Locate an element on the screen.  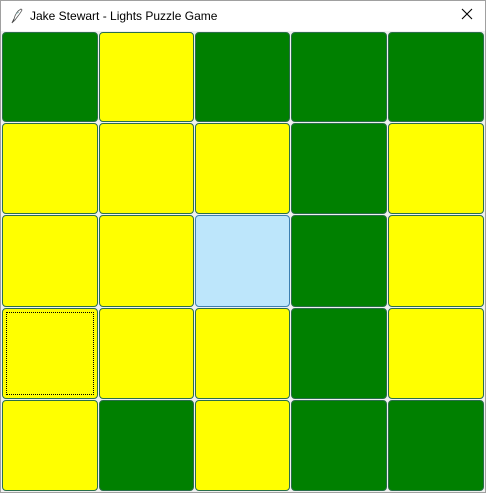
light-cell-r1-c5 is located at coordinates (436, 77).